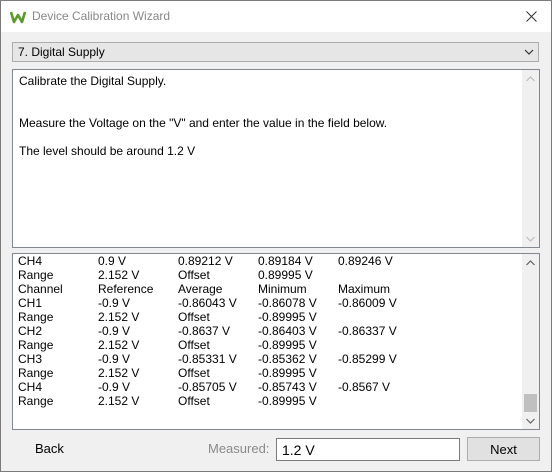 The image size is (552, 472). What do you see at coordinates (530, 341) in the screenshot?
I see `log-scrollbar` at bounding box center [530, 341].